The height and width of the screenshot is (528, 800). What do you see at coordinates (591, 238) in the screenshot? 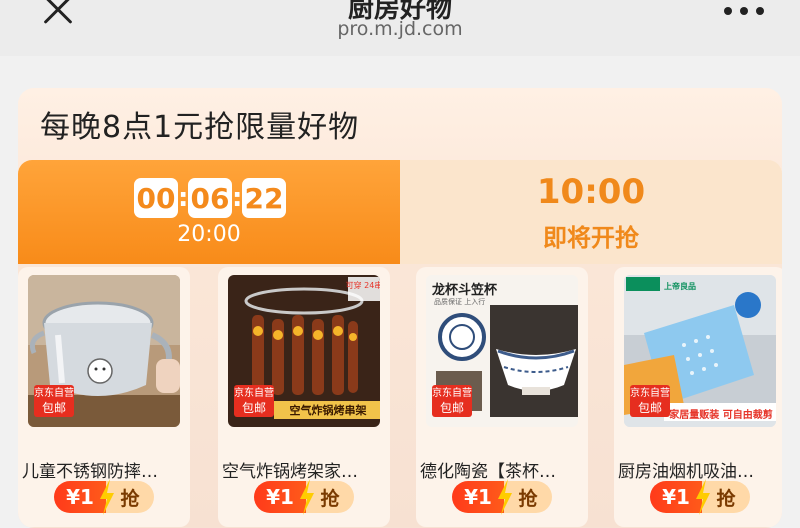
I see `session-status: 即将开抢` at bounding box center [591, 238].